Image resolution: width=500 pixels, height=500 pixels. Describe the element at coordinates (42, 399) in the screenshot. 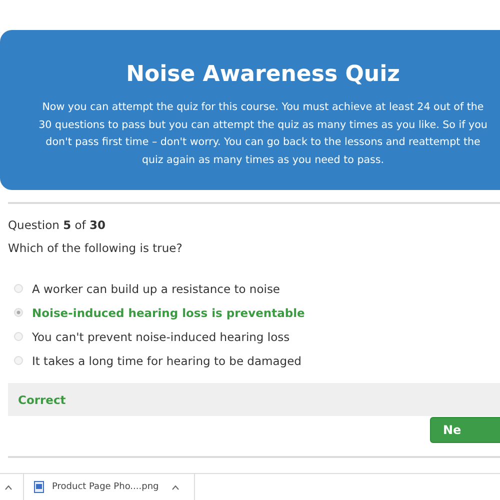

I see `feedback-text: Correct` at that location.